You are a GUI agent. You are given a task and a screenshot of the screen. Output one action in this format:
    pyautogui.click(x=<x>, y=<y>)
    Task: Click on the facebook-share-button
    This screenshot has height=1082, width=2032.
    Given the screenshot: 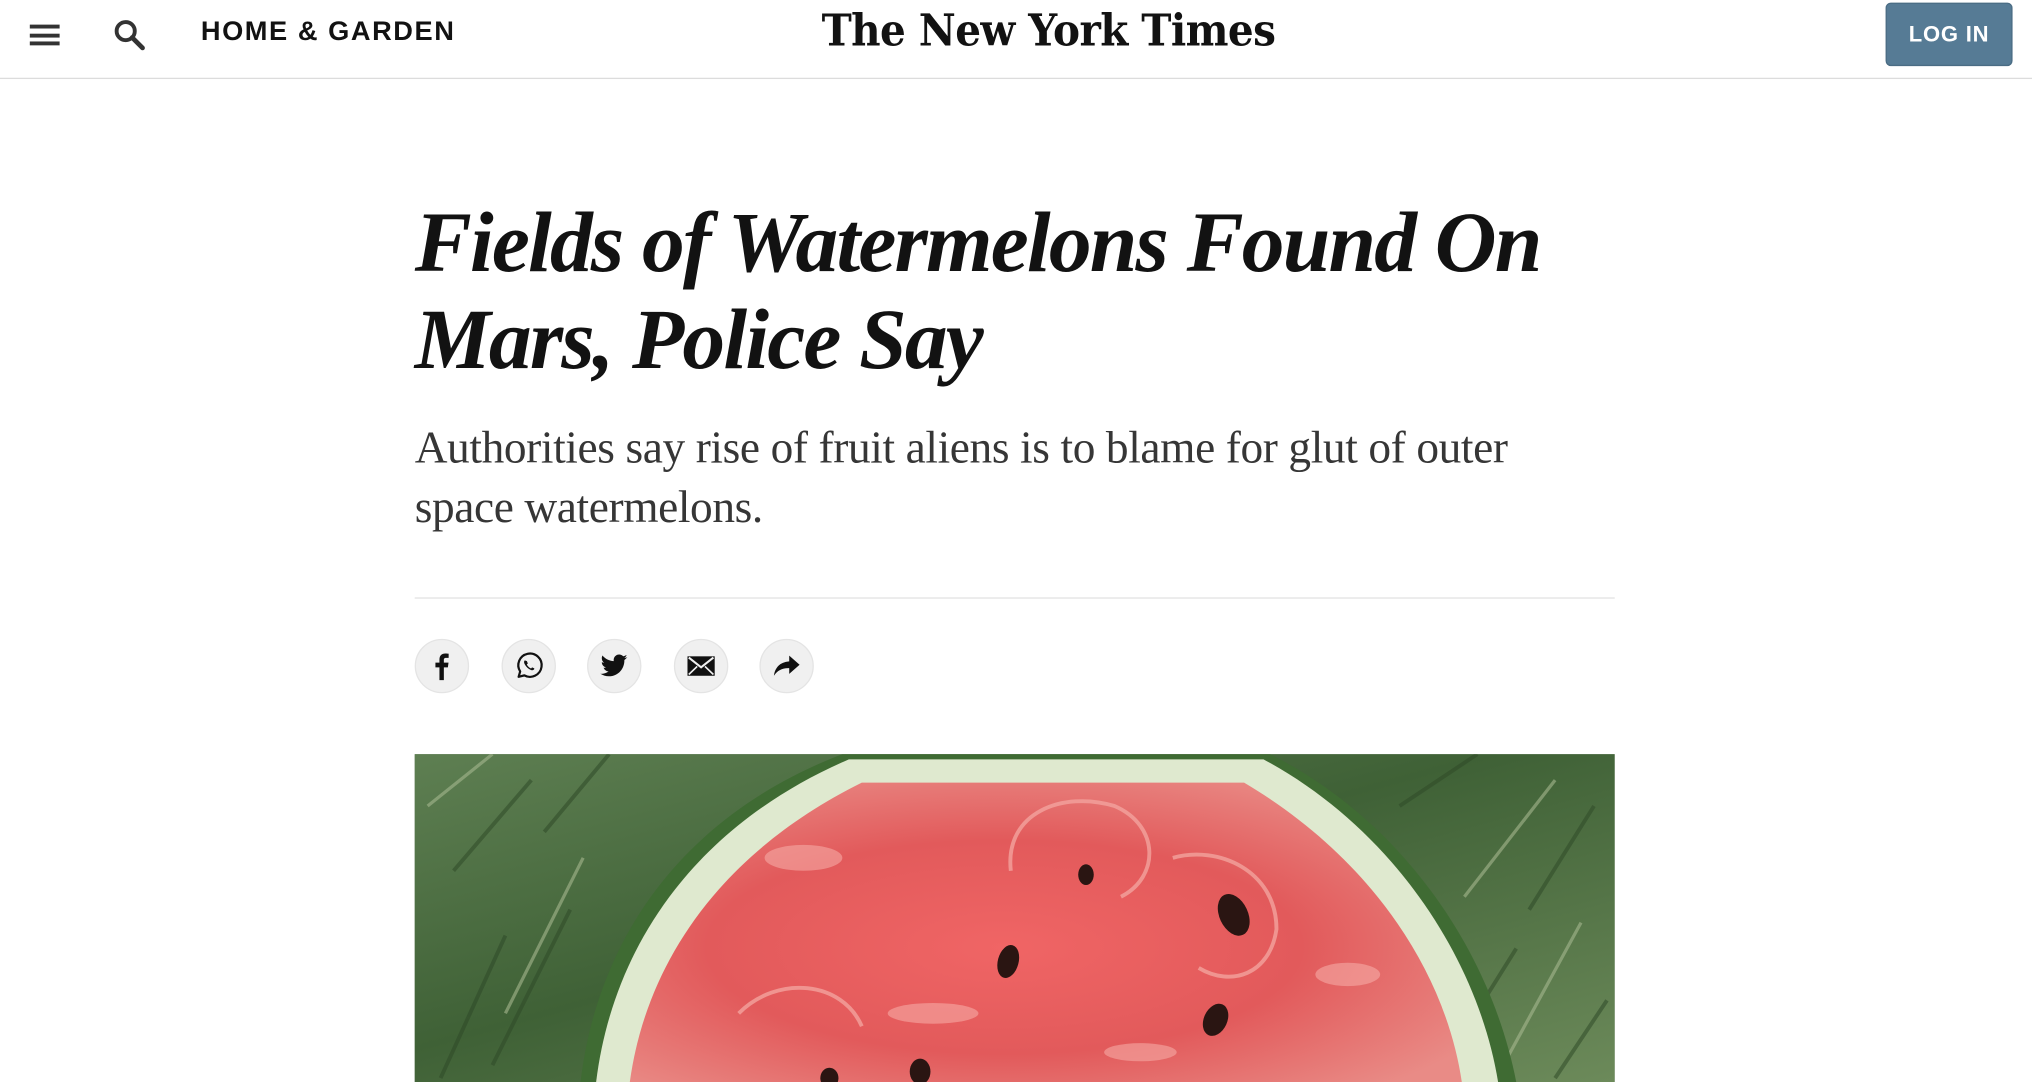 What is the action you would take?
    pyautogui.click(x=442, y=666)
    